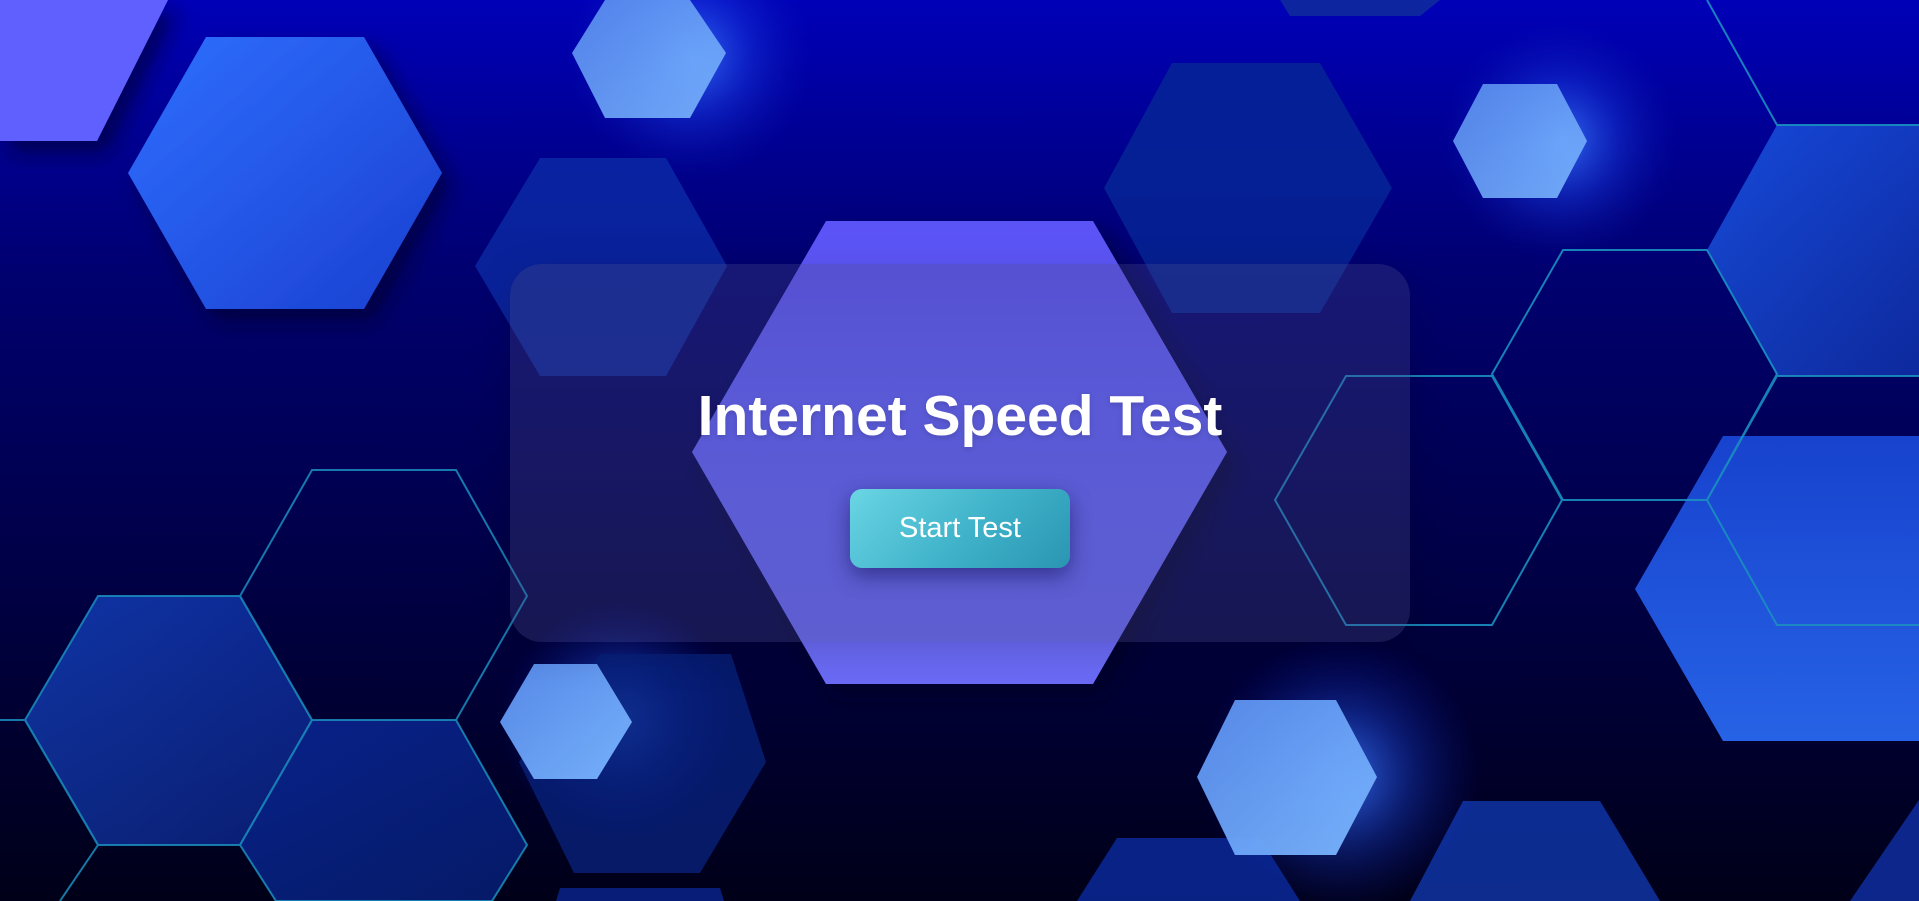 The width and height of the screenshot is (1919, 901). Describe the element at coordinates (960, 416) in the screenshot. I see `page-title: Internet Speed Test` at that location.